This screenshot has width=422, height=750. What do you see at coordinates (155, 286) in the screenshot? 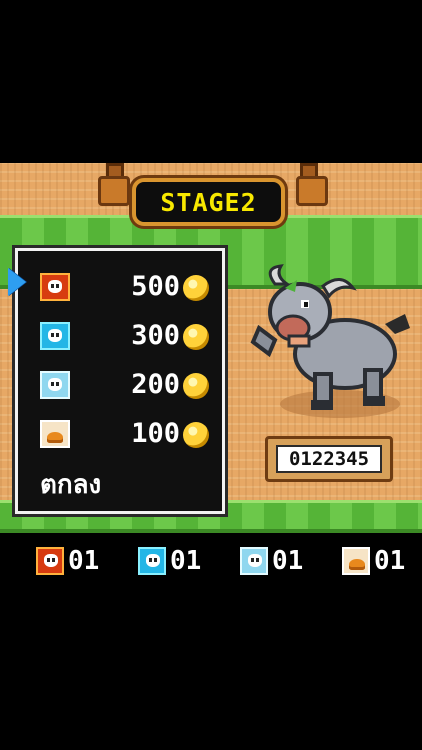
I see `shop-item-price: 500` at bounding box center [155, 286].